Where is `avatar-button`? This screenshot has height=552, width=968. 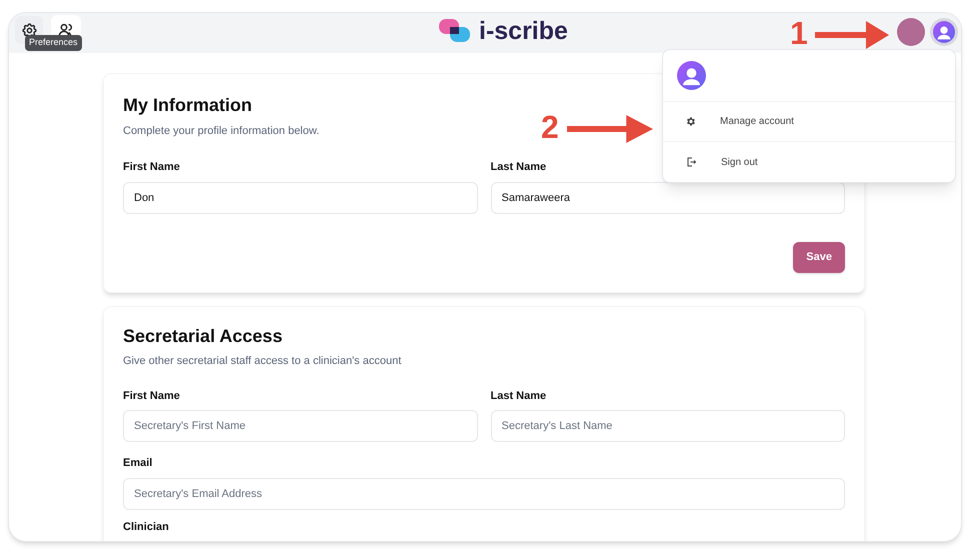 avatar-button is located at coordinates (944, 32).